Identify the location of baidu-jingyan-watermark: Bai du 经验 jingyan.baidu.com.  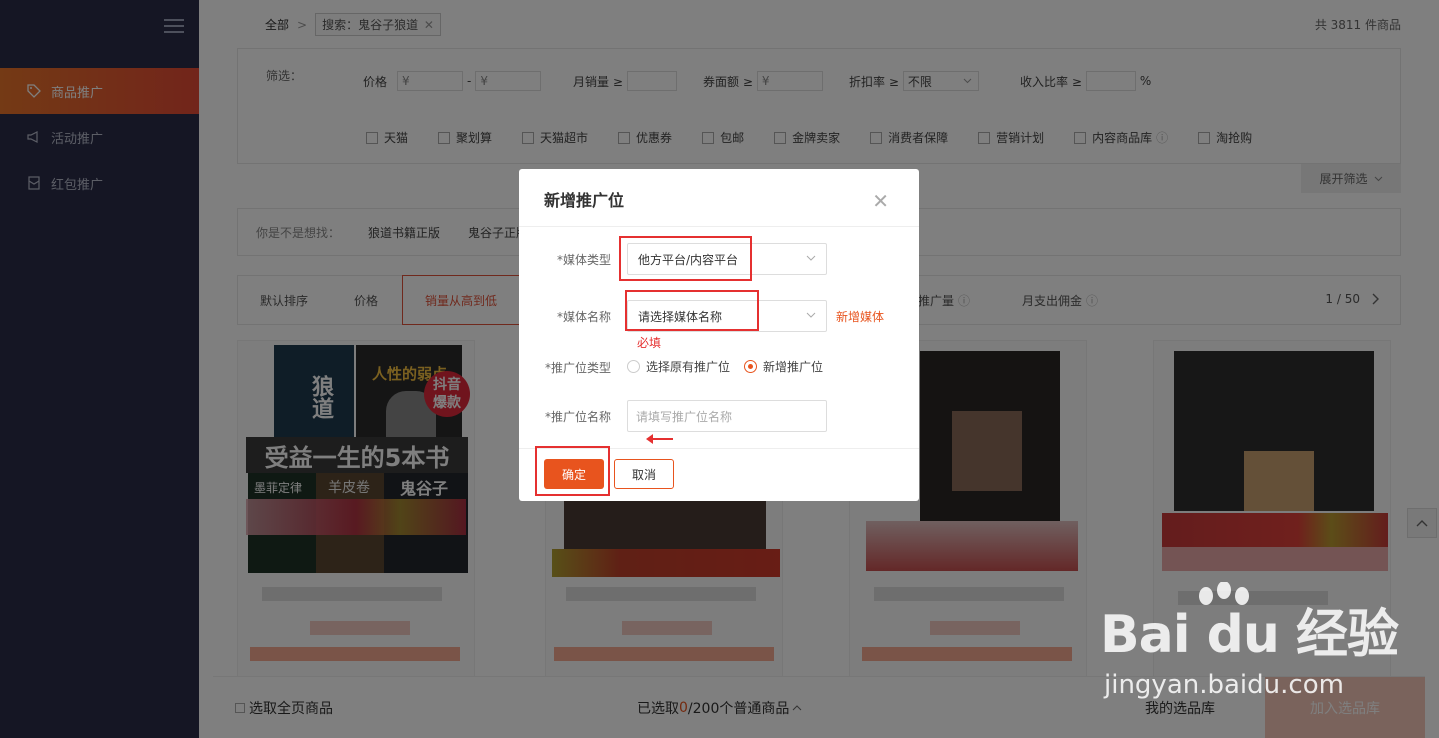
(1265, 642).